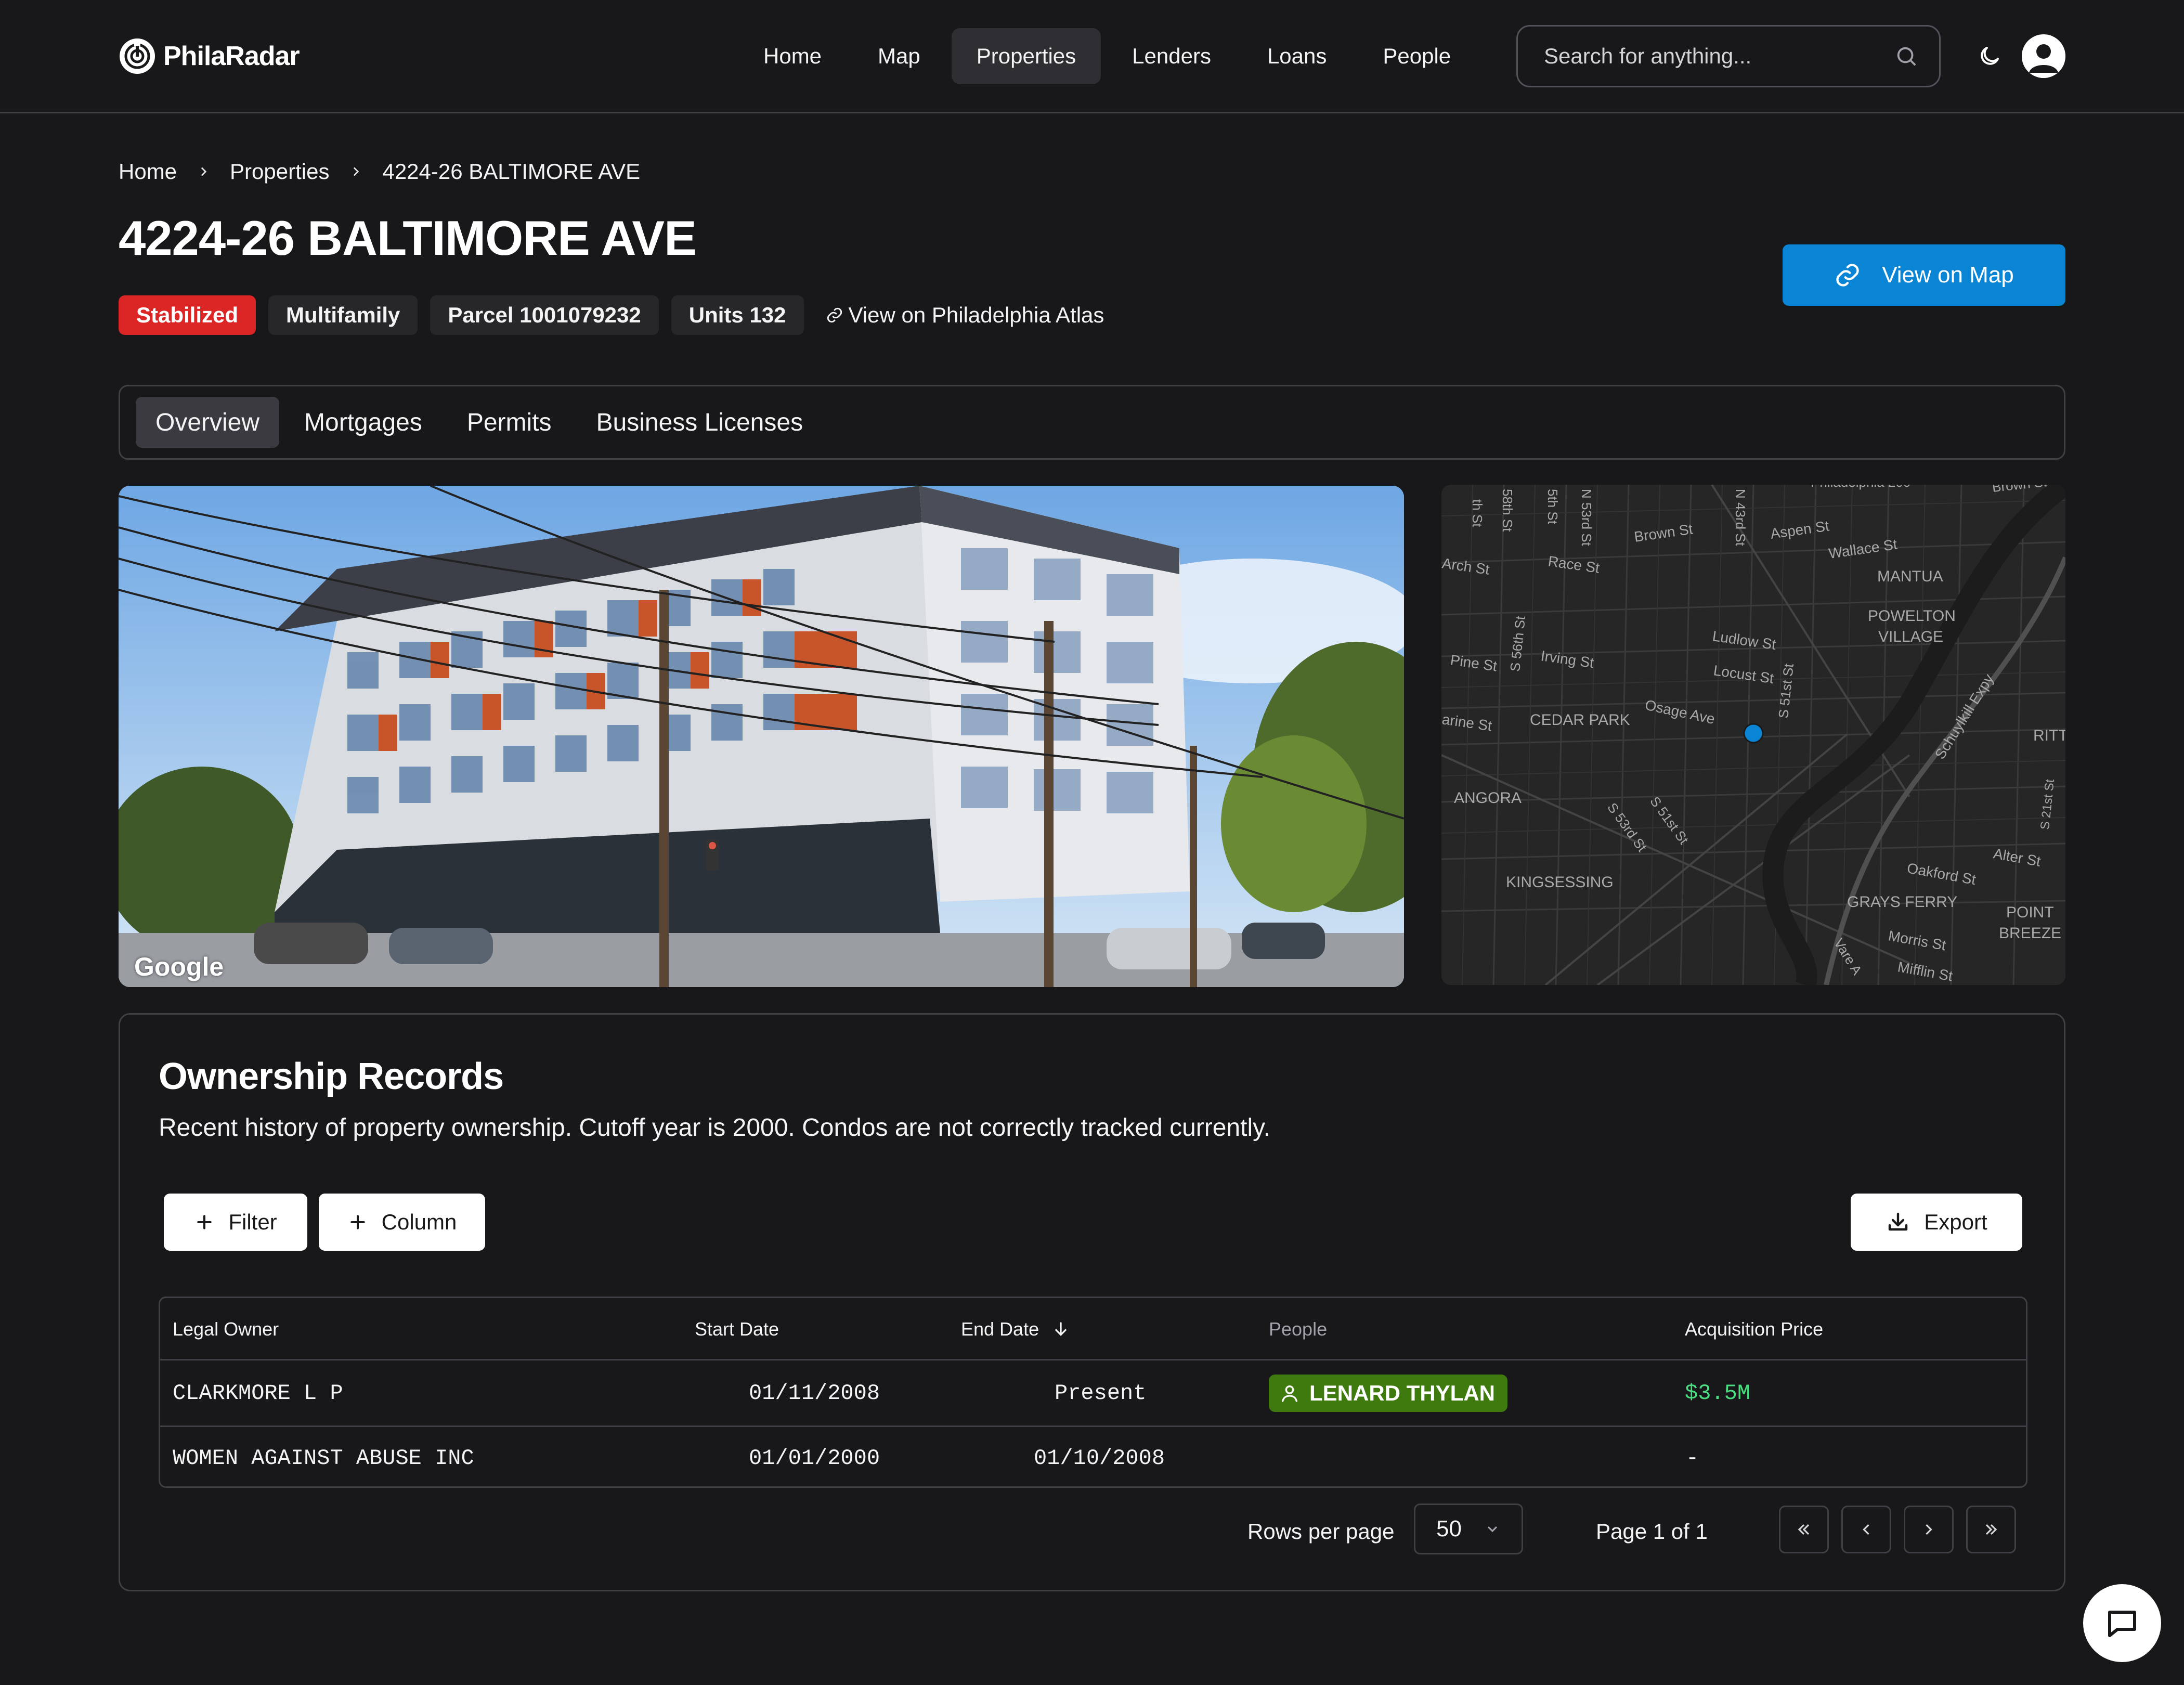  I want to click on view-on-map-button: View on Map, so click(1924, 275).